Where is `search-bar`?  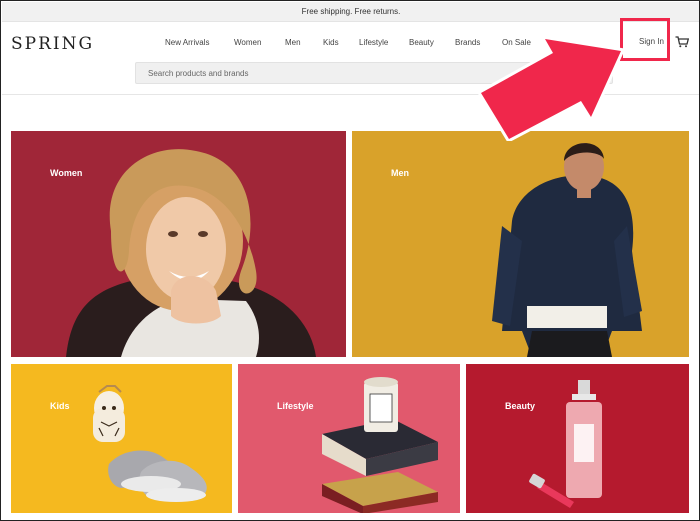 search-bar is located at coordinates (374, 73).